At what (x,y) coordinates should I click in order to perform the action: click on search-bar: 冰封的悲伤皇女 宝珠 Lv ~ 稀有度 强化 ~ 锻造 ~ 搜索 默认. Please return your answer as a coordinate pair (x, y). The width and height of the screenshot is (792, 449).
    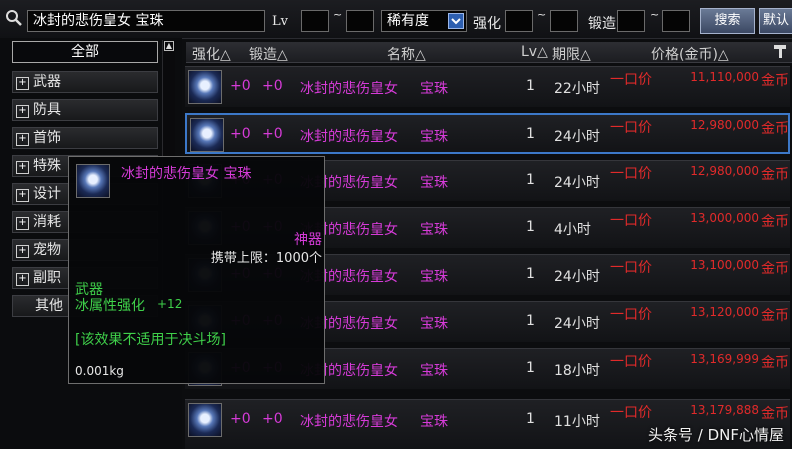
    Looking at the image, I should click on (396, 19).